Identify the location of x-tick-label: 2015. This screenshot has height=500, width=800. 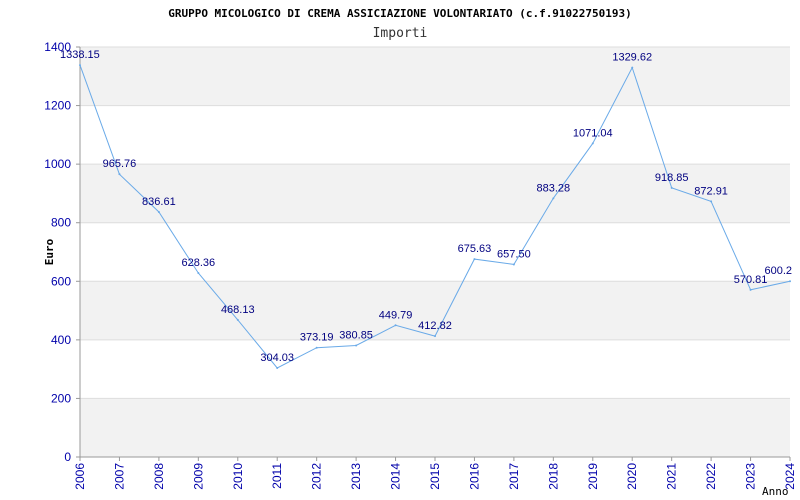
(435, 476).